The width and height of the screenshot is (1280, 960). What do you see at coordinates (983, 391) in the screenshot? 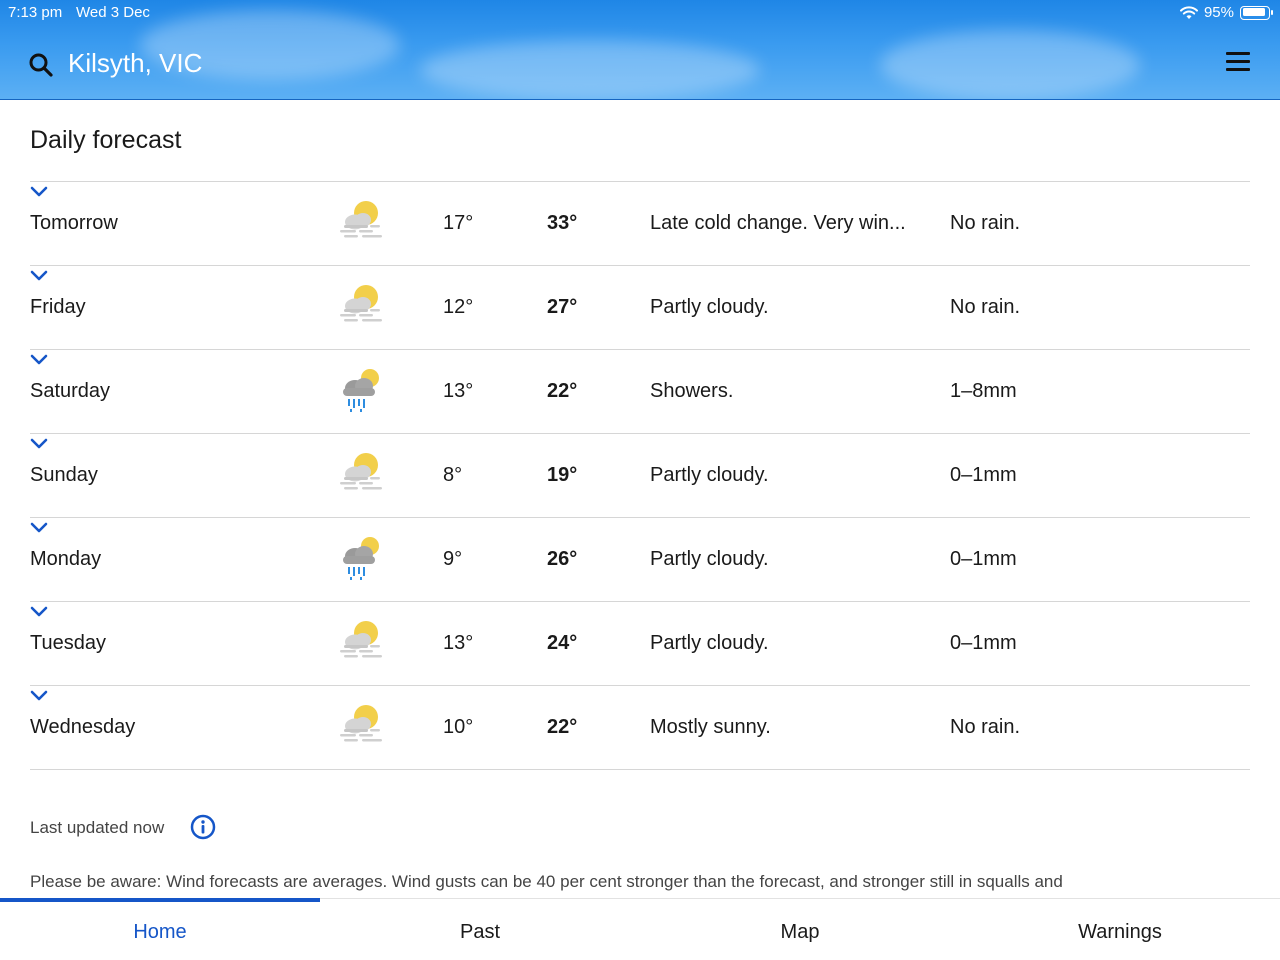
I see `rain-amount: 1–8mm` at bounding box center [983, 391].